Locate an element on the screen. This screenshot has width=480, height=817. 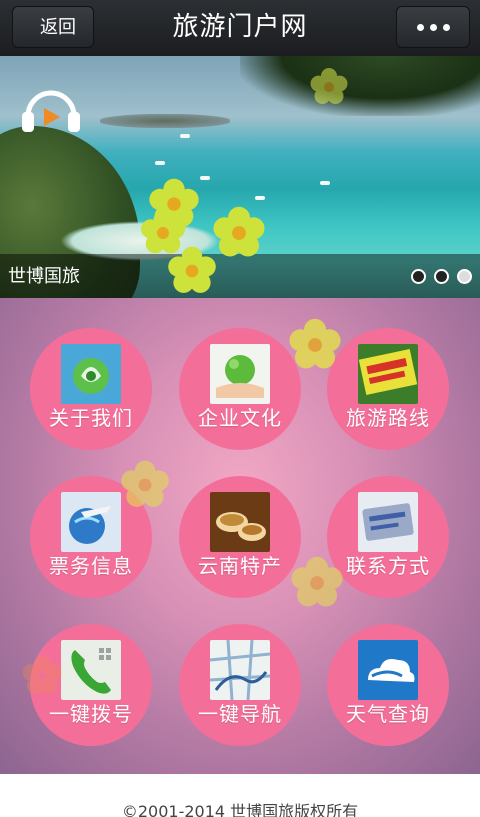
page-title: 旅游门户网 is located at coordinates (240, 27).